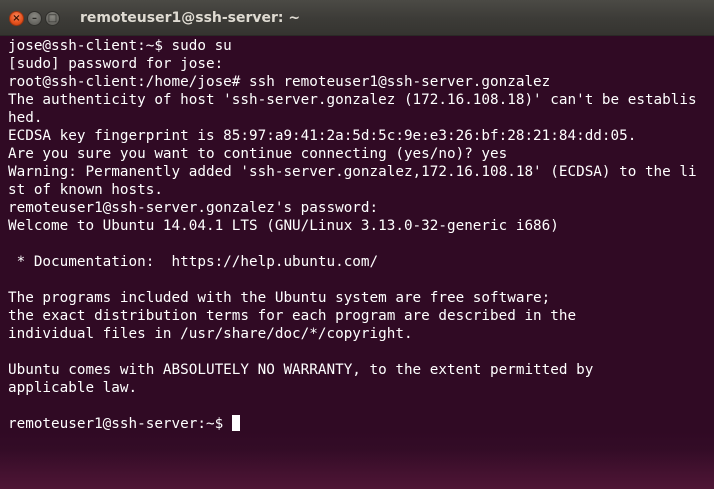  What do you see at coordinates (235, 423) in the screenshot?
I see `text-cursor` at bounding box center [235, 423].